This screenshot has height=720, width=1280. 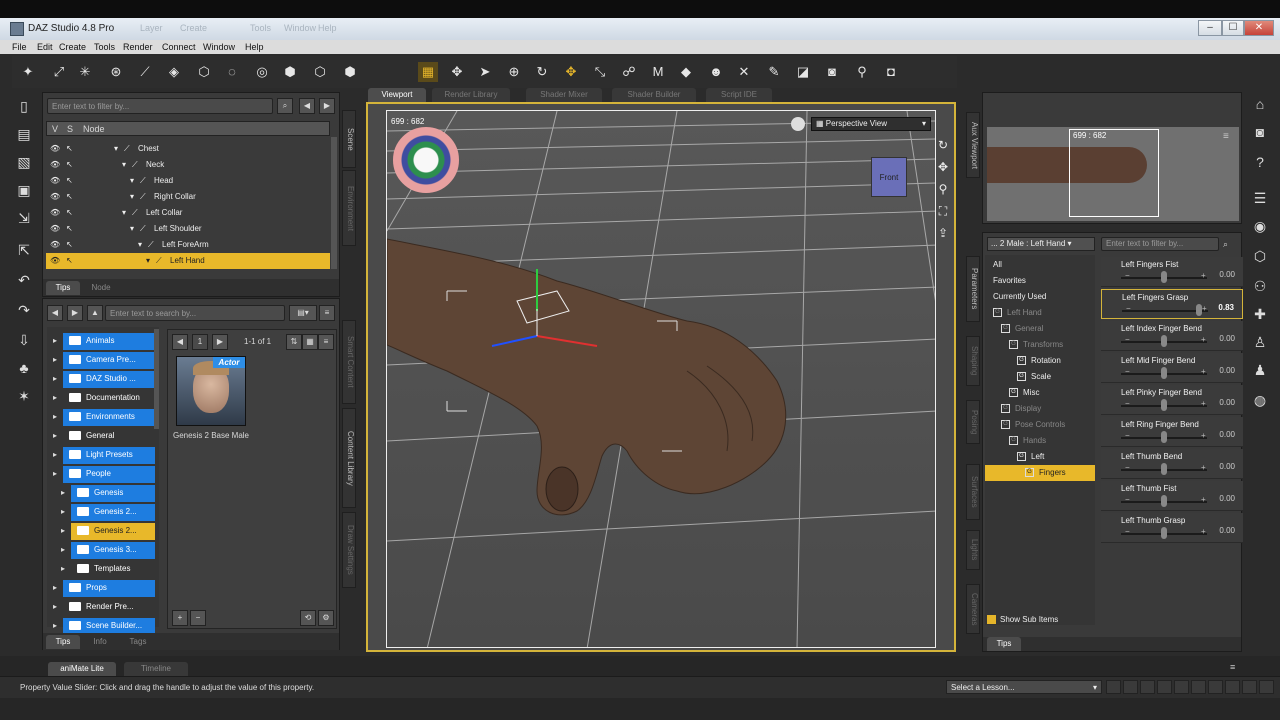 I want to click on view-cube: Front, so click(x=889, y=177).